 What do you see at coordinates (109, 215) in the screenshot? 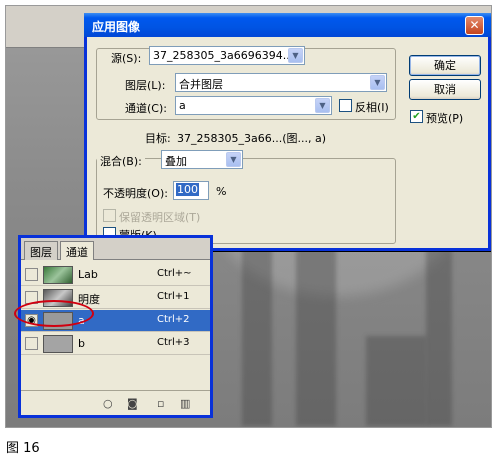
I see `preserve-transparency-checkbox` at bounding box center [109, 215].